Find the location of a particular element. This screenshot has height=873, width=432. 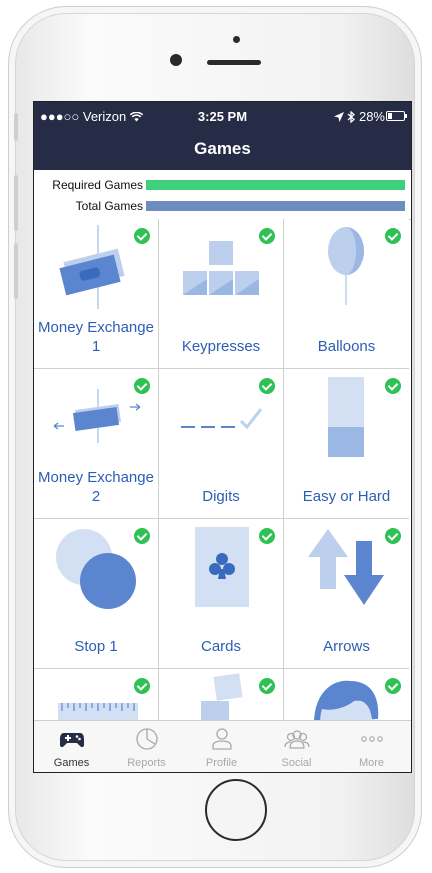

tab-label: Social is located at coordinates (296, 763).